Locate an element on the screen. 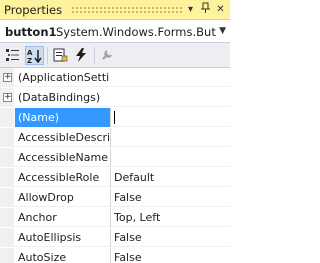 This screenshot has height=263, width=320. property-row: AutoSize False is located at coordinates (115, 255).